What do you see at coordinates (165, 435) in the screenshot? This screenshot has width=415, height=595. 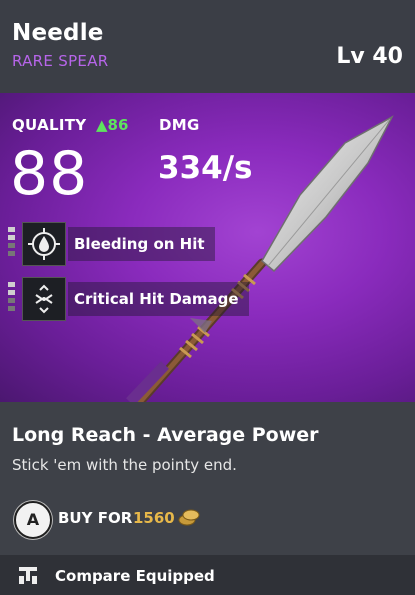 I see `ability-title: Long Reach - Average Power` at bounding box center [165, 435].